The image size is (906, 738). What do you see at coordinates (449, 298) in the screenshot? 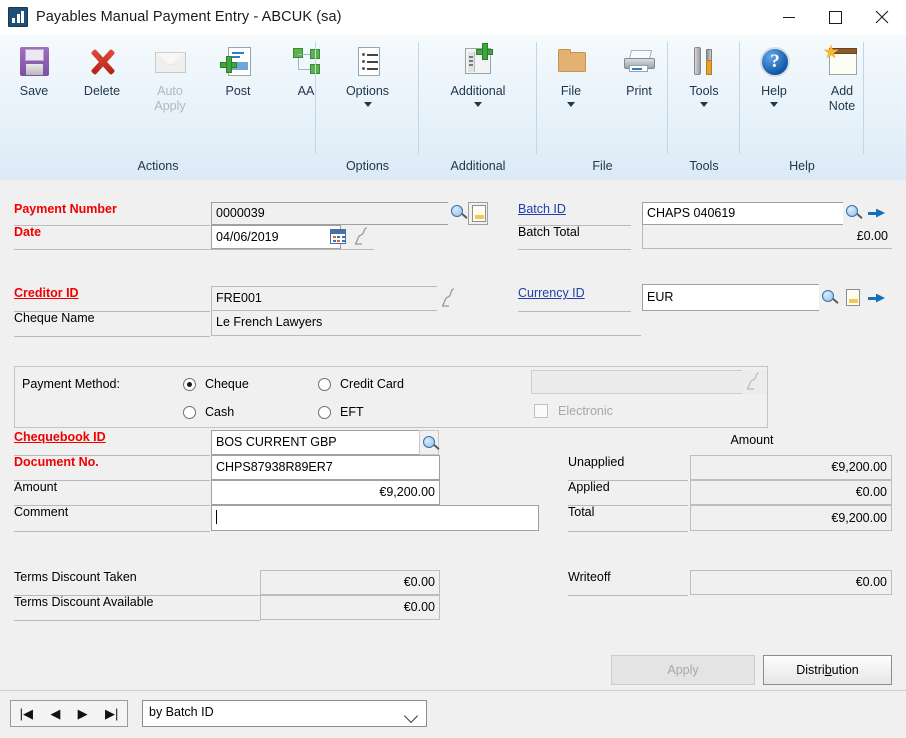
I see `creditor-id-expand-button` at bounding box center [449, 298].